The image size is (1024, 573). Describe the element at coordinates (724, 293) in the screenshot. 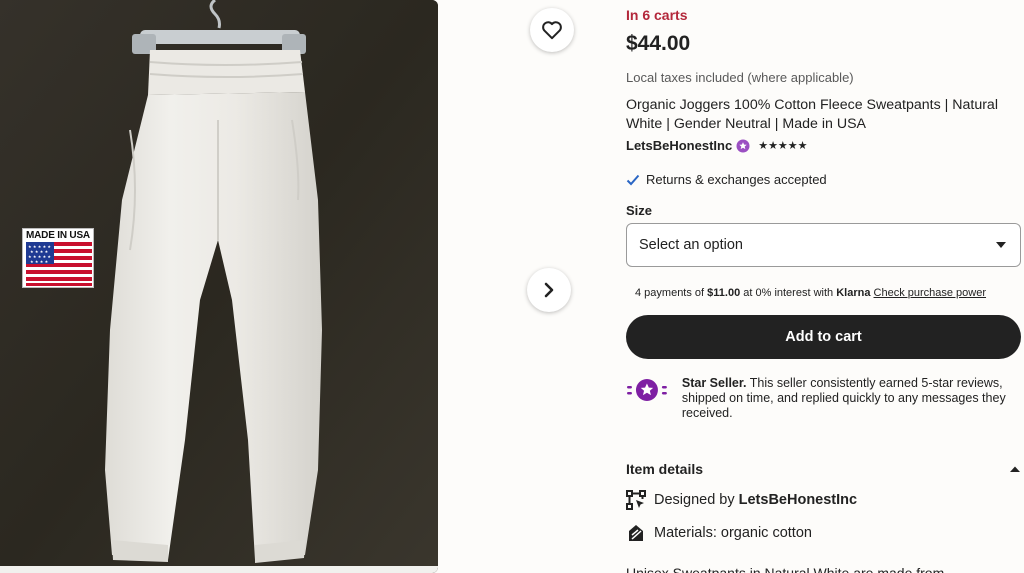

I see `klarna-amount: $11.00` at that location.